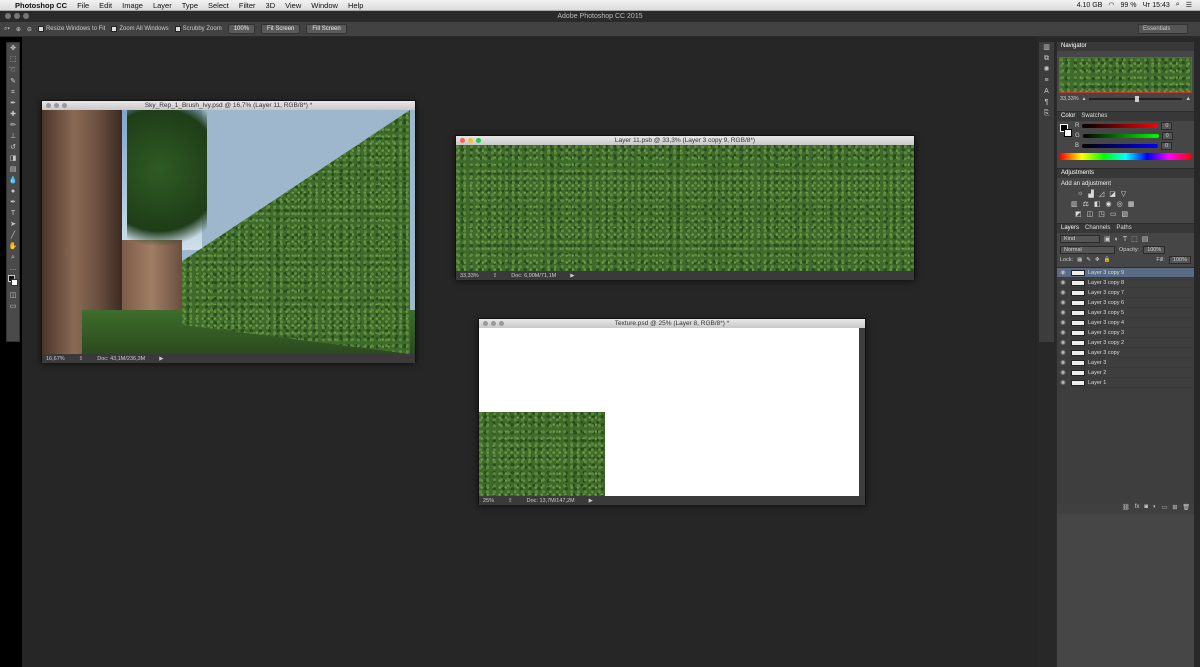  Describe the element at coordinates (1106, 323) in the screenshot. I see `layer-name: Layer 3 copy 4` at that location.